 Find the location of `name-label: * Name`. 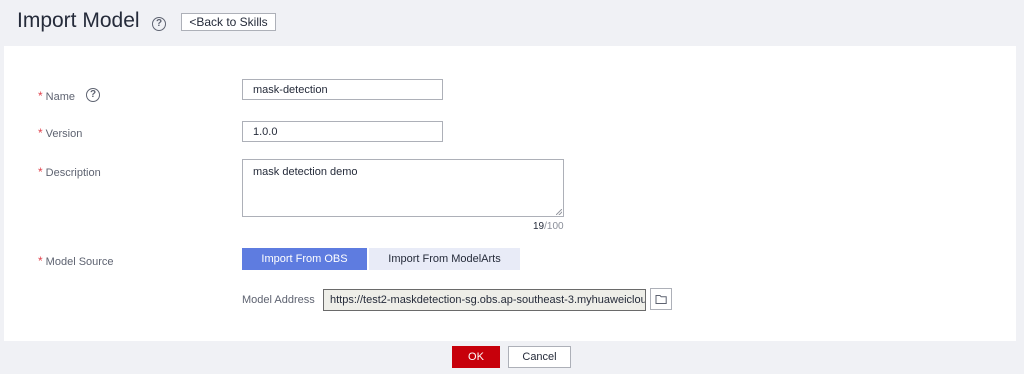

name-label: * Name is located at coordinates (57, 96).